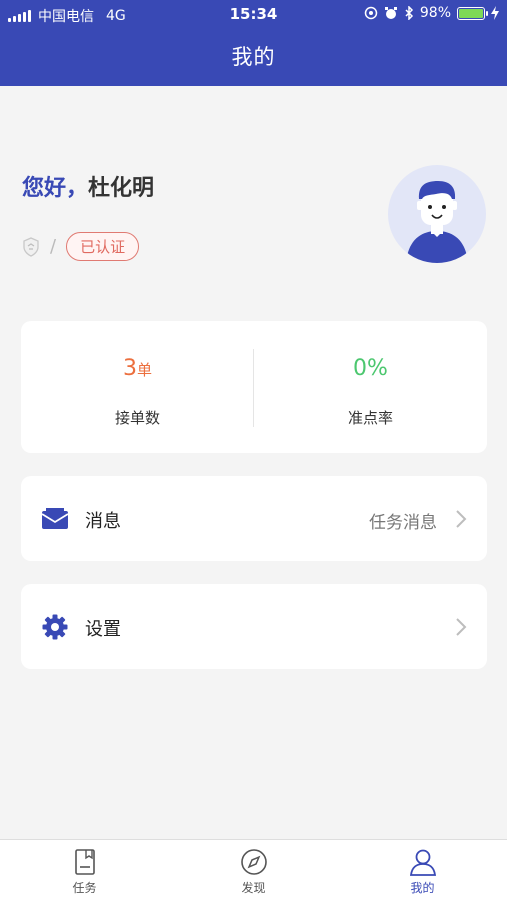 The width and height of the screenshot is (507, 900). Describe the element at coordinates (254, 626) in the screenshot. I see `settings-row: 设置` at that location.